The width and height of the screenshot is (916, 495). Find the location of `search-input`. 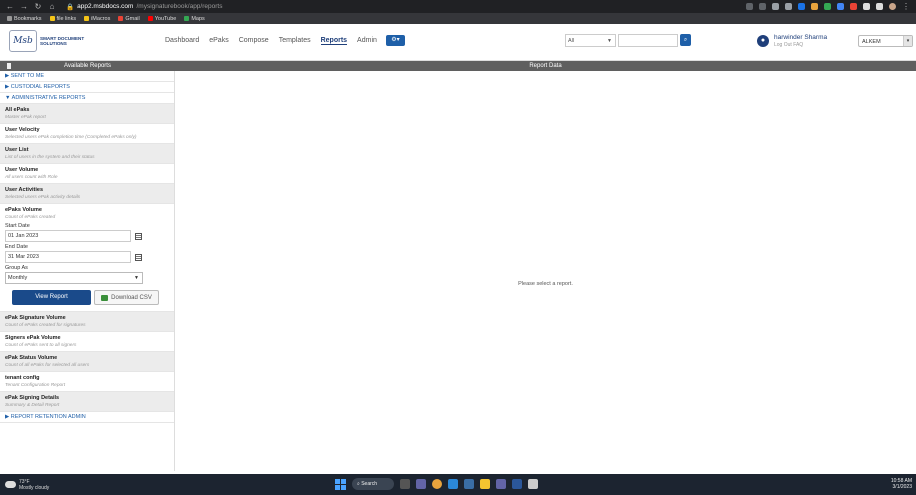

search-input is located at coordinates (648, 40).